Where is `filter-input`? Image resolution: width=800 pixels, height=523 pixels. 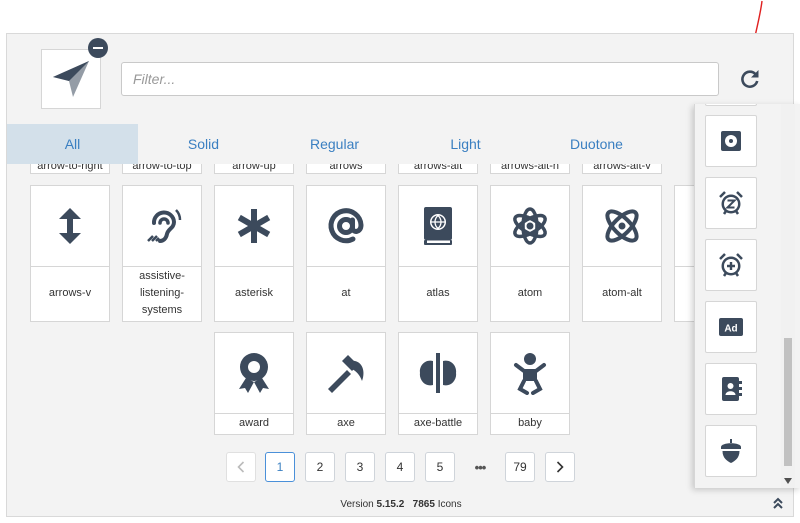 filter-input is located at coordinates (420, 79).